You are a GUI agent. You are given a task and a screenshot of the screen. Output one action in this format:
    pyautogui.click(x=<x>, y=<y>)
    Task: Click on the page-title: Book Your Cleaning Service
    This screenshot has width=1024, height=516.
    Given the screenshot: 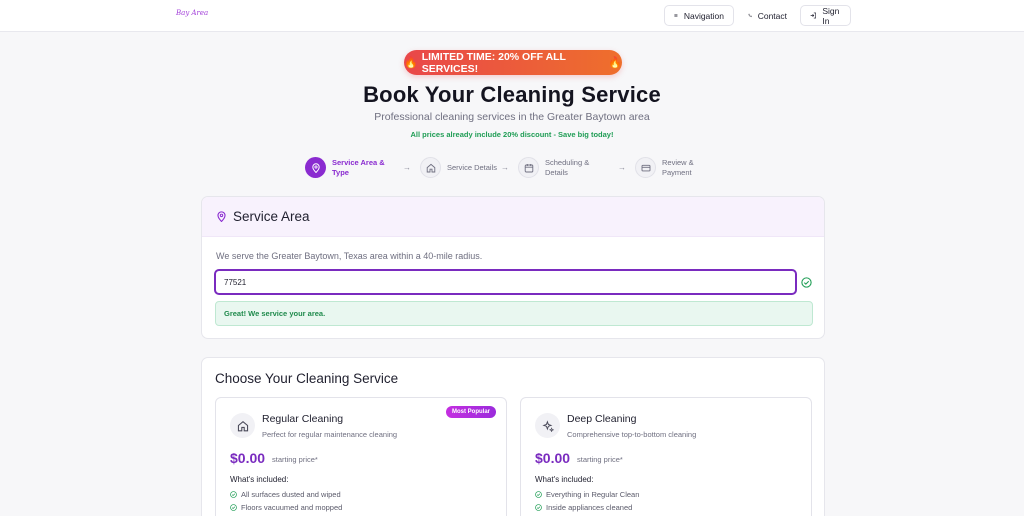 What is the action you would take?
    pyautogui.click(x=512, y=94)
    